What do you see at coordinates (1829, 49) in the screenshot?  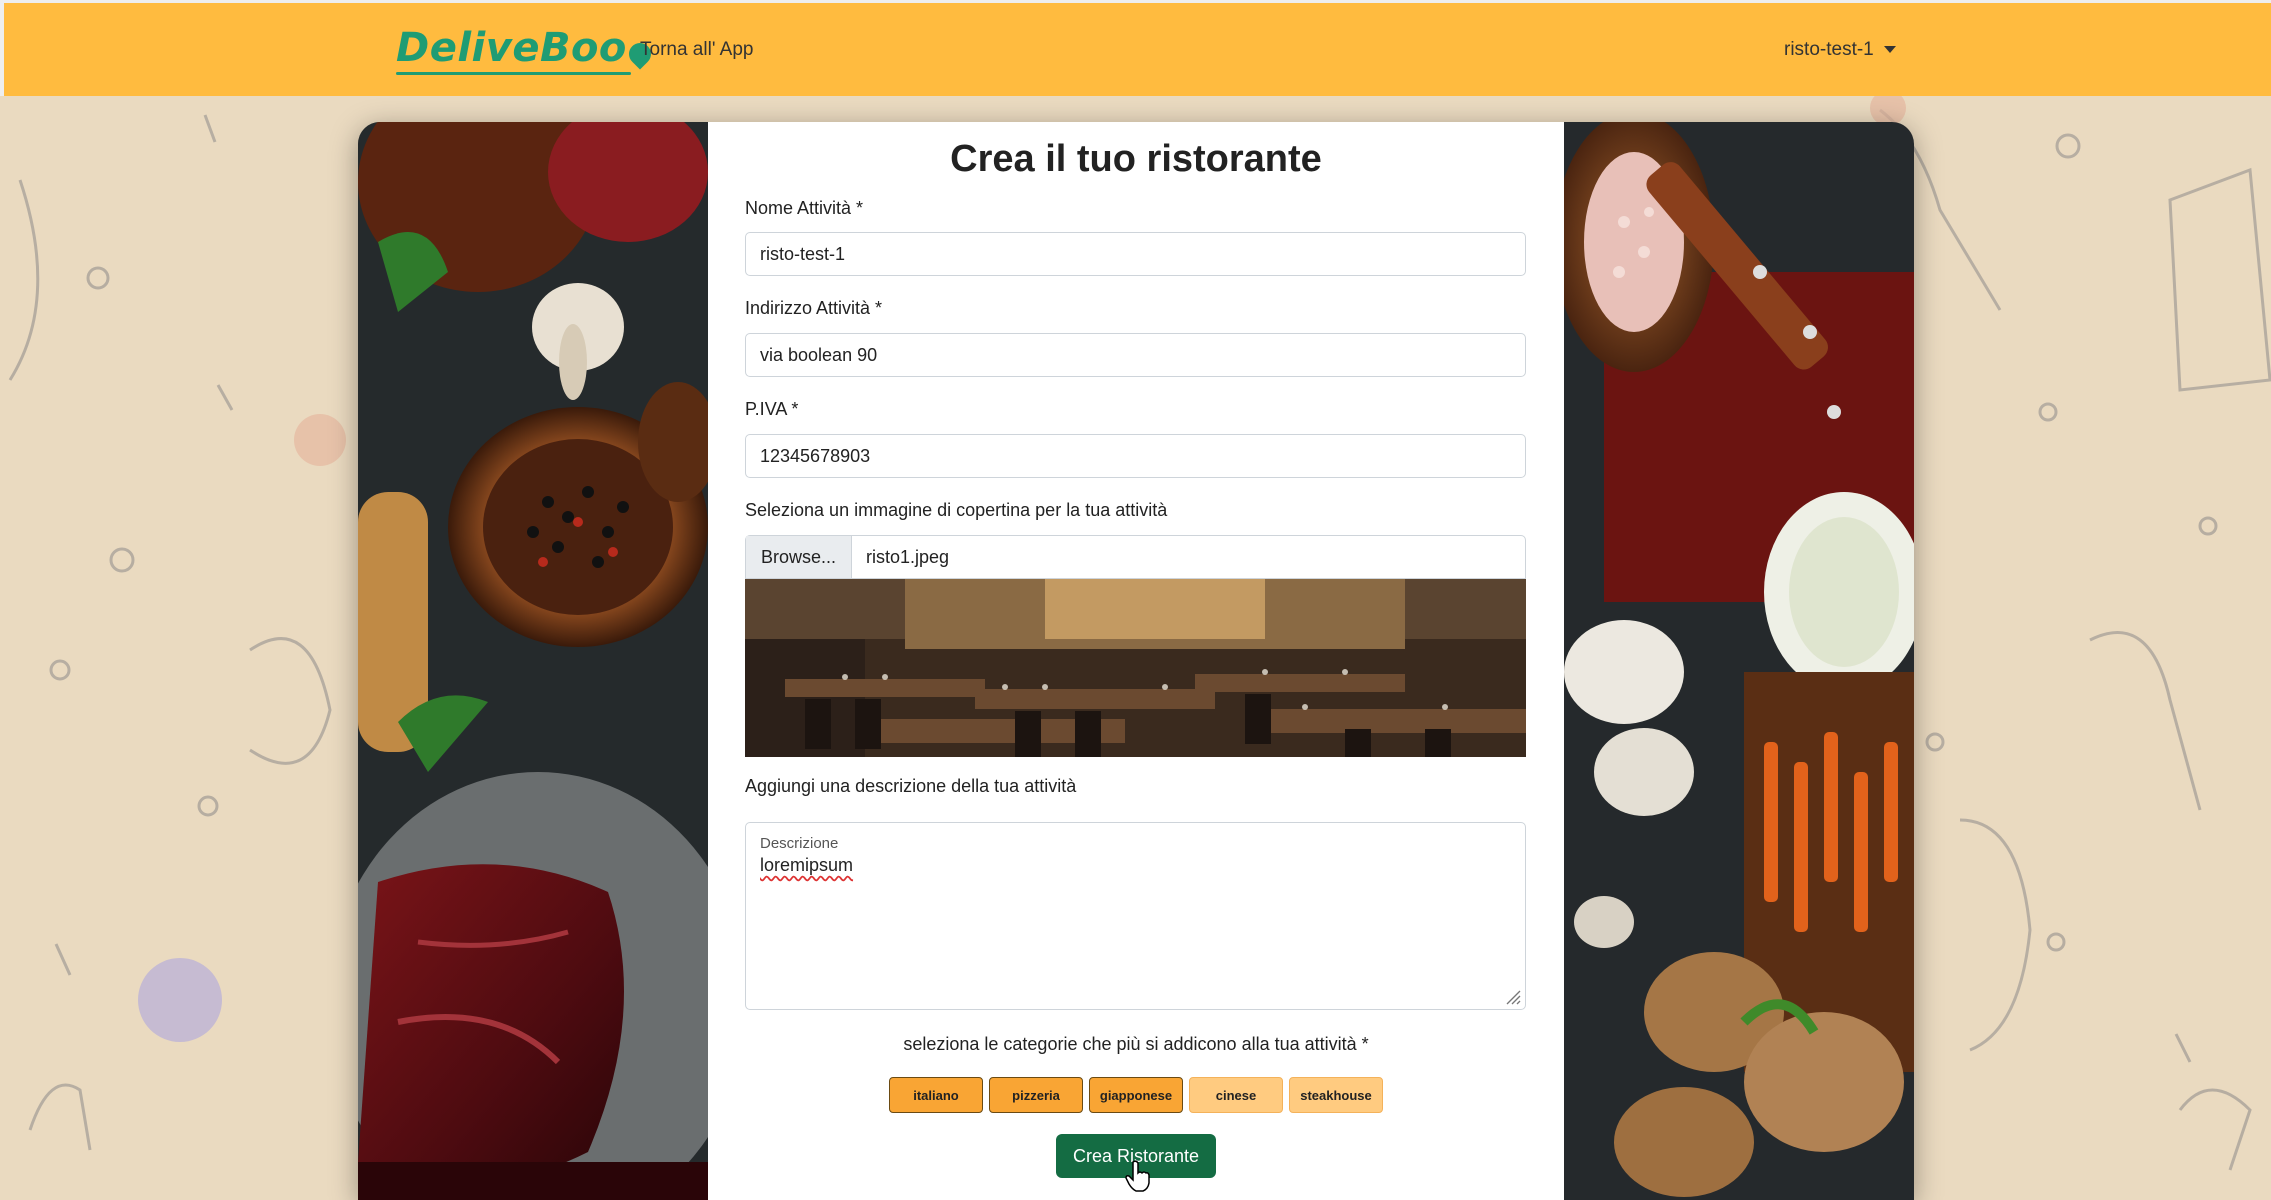 I see `user-name: risto-test-1` at bounding box center [1829, 49].